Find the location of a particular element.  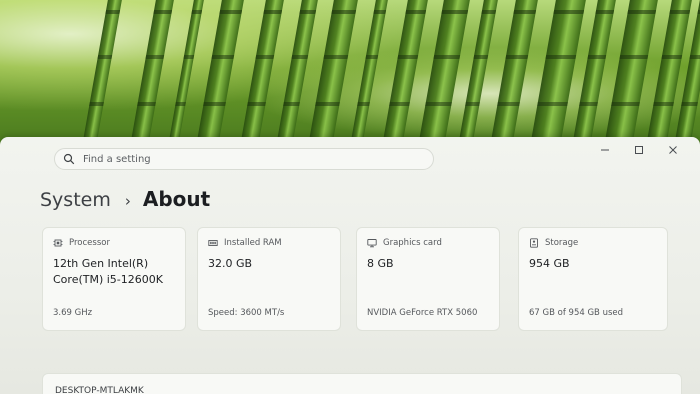

storage-card: Storage 954 GB 67 GB of 954 GB used is located at coordinates (593, 279).